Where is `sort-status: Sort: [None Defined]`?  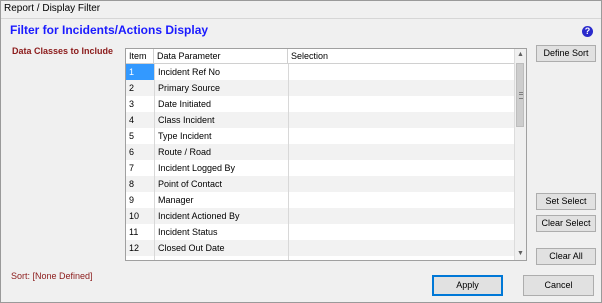
sort-status: Sort: [None Defined] is located at coordinates (52, 276).